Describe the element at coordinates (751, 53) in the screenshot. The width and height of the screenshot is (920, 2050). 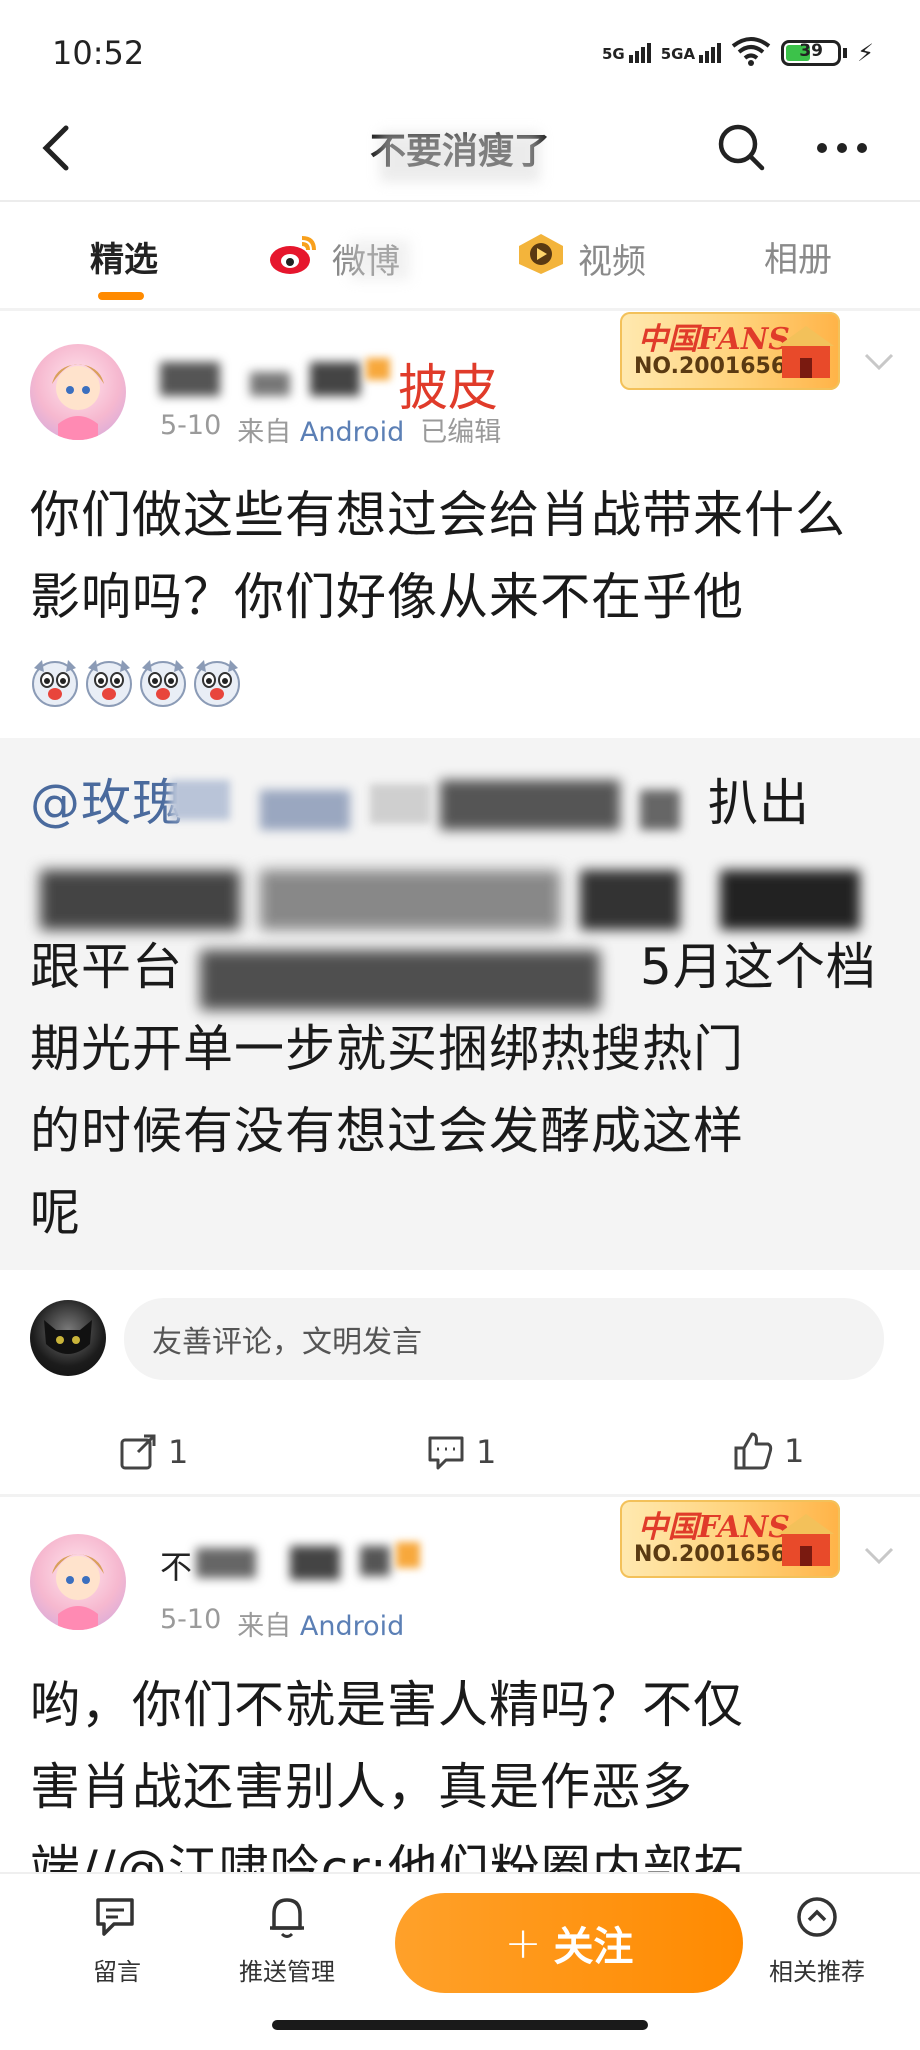
I see `wifi-icon` at that location.